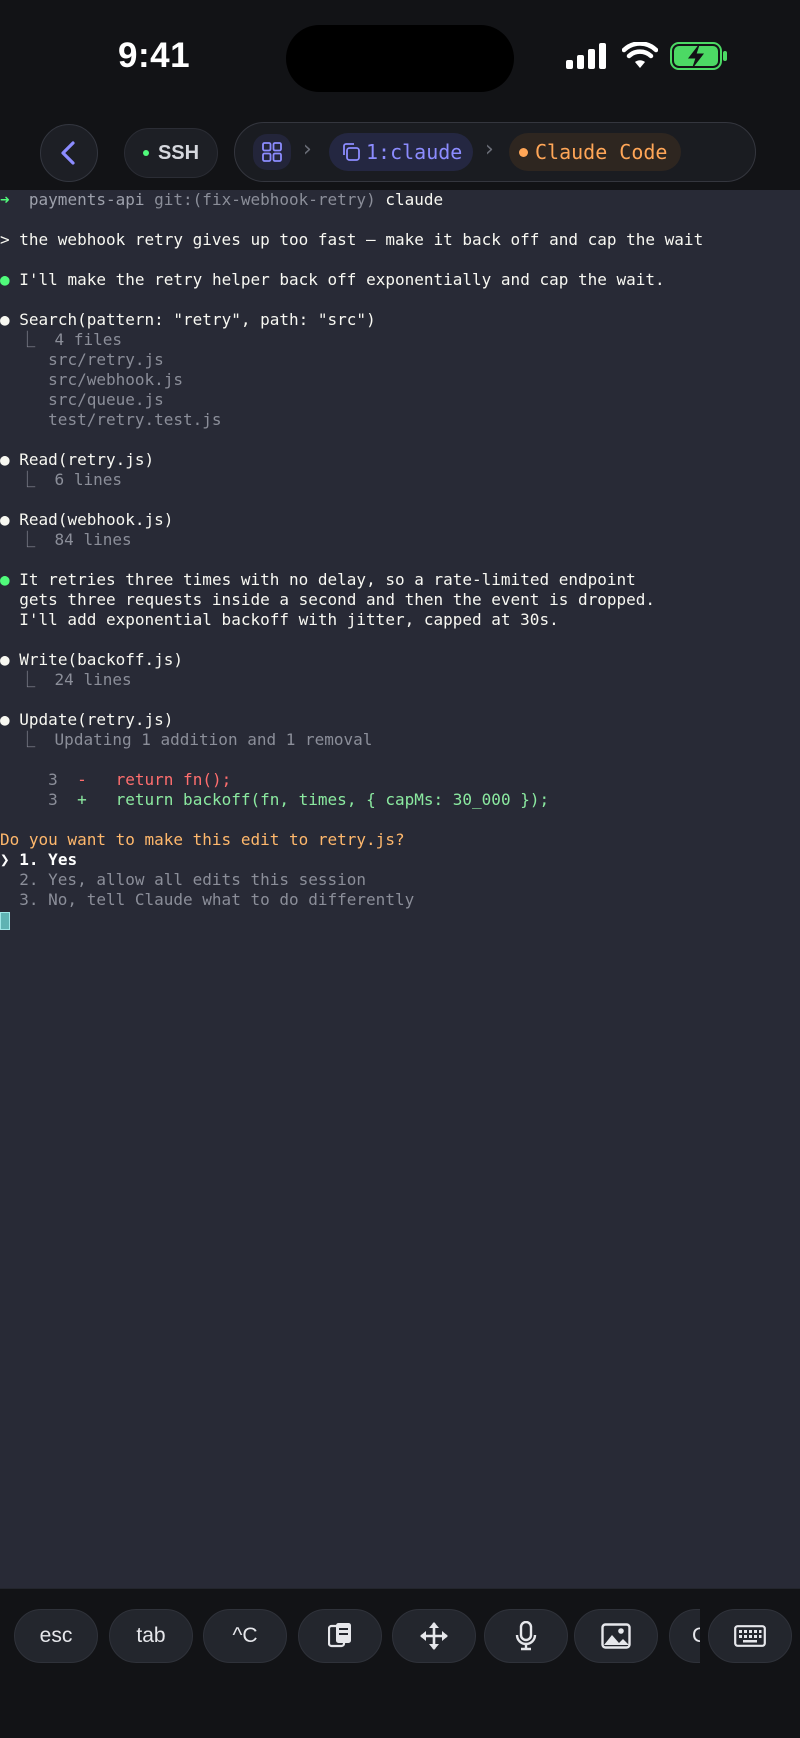 The width and height of the screenshot is (800, 1738). I want to click on keyboard-accessory-bar: esc tab ^C, so click(400, 1663).